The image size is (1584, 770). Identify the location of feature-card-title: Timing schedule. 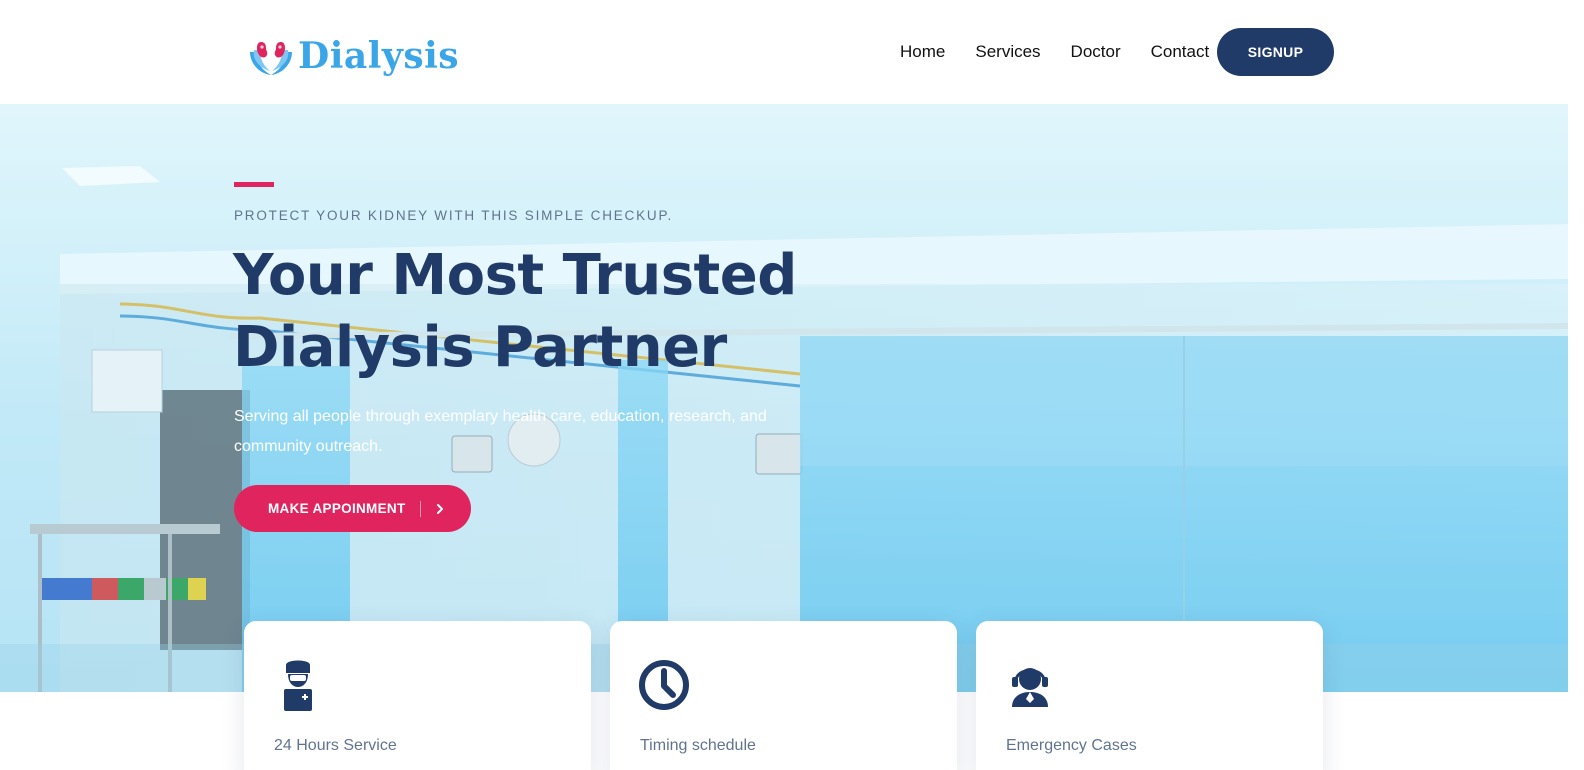
(698, 745).